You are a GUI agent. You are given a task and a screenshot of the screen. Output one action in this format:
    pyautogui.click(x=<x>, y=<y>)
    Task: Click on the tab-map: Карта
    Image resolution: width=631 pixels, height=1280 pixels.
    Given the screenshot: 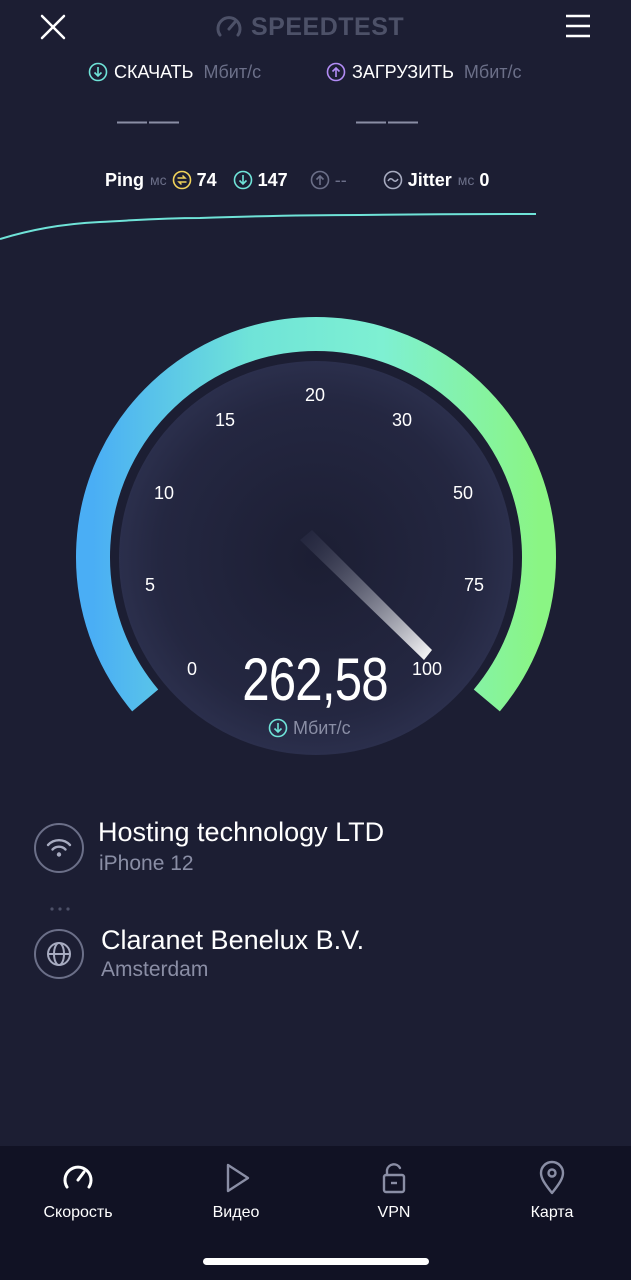 What is the action you would take?
    pyautogui.click(x=552, y=1191)
    